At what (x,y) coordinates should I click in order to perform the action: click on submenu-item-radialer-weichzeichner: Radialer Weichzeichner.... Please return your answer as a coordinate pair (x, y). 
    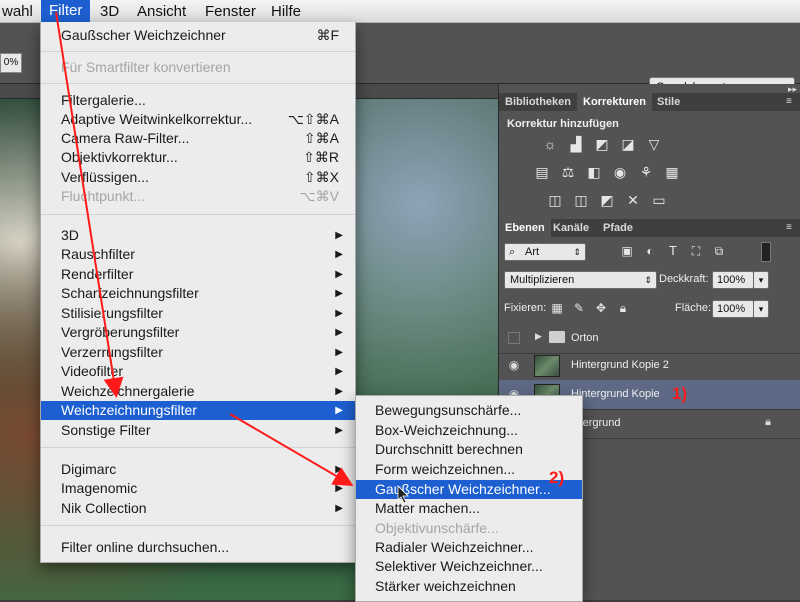
    Looking at the image, I should click on (469, 547).